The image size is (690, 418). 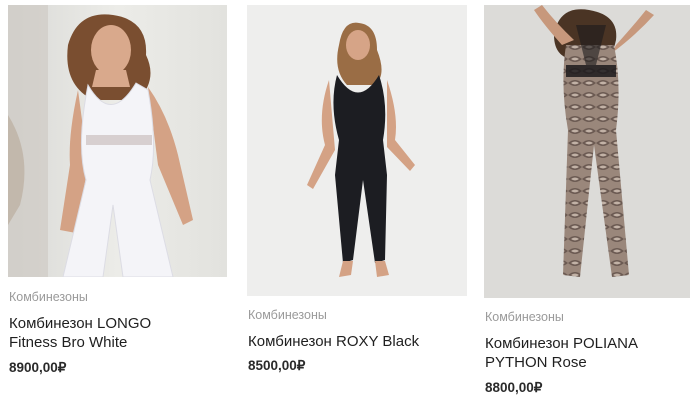 I want to click on product-price: 8900,00₽, so click(x=38, y=367).